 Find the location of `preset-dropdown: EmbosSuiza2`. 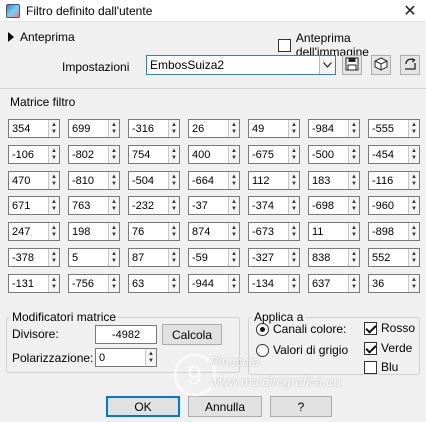

preset-dropdown: EmbosSuiza2 is located at coordinates (241, 65).